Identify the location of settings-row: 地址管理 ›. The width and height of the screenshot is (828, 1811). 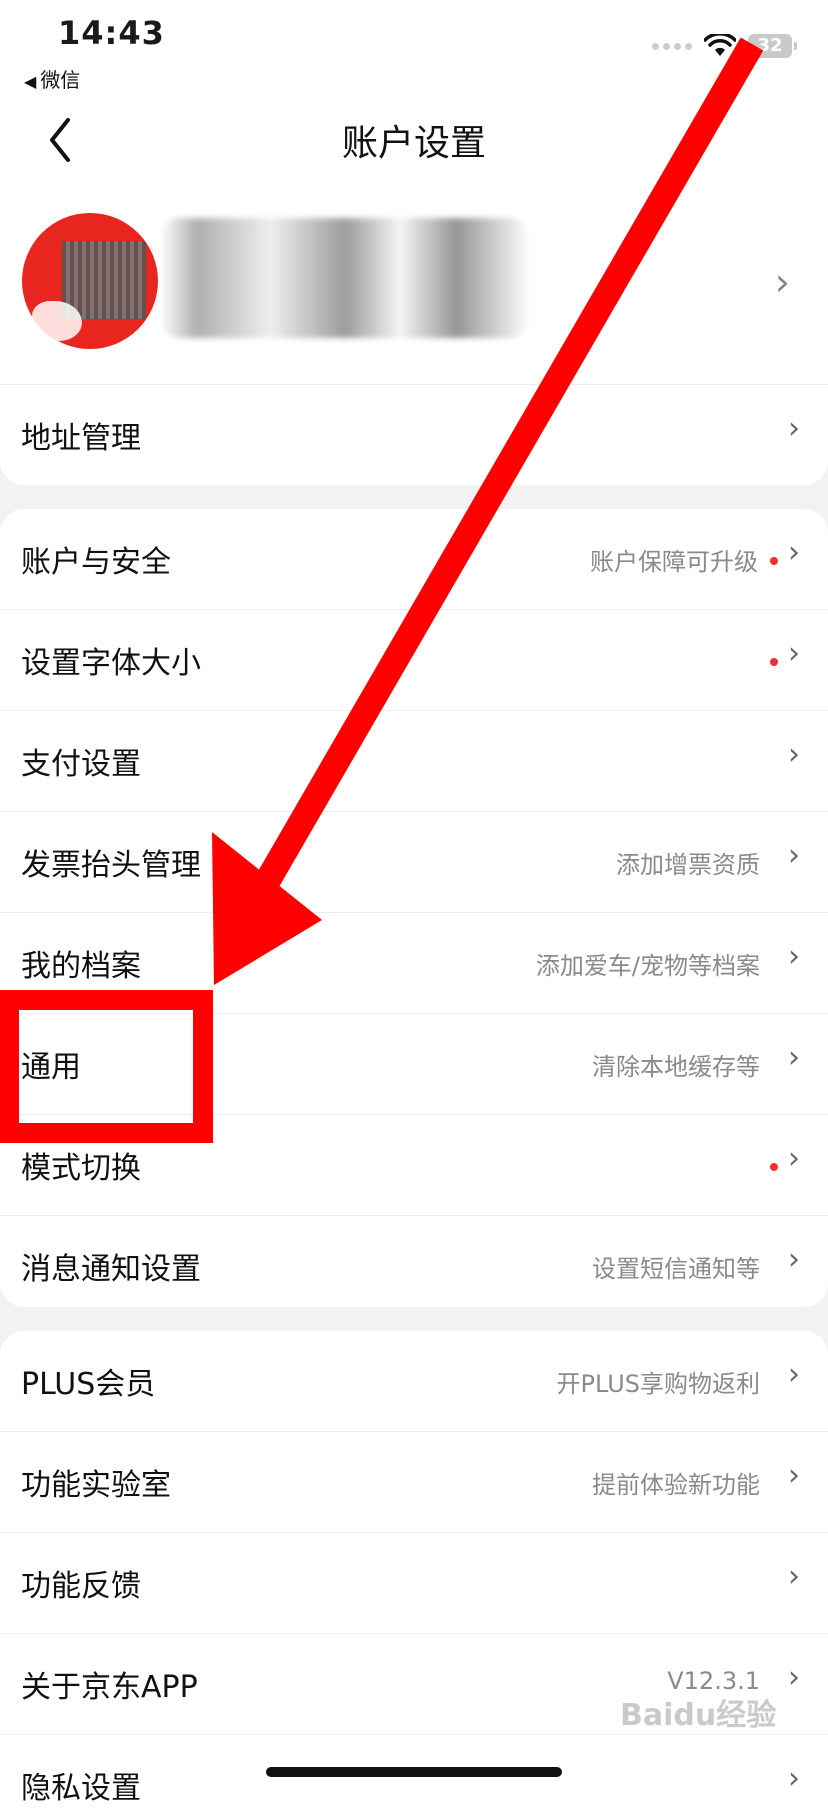
(414, 435).